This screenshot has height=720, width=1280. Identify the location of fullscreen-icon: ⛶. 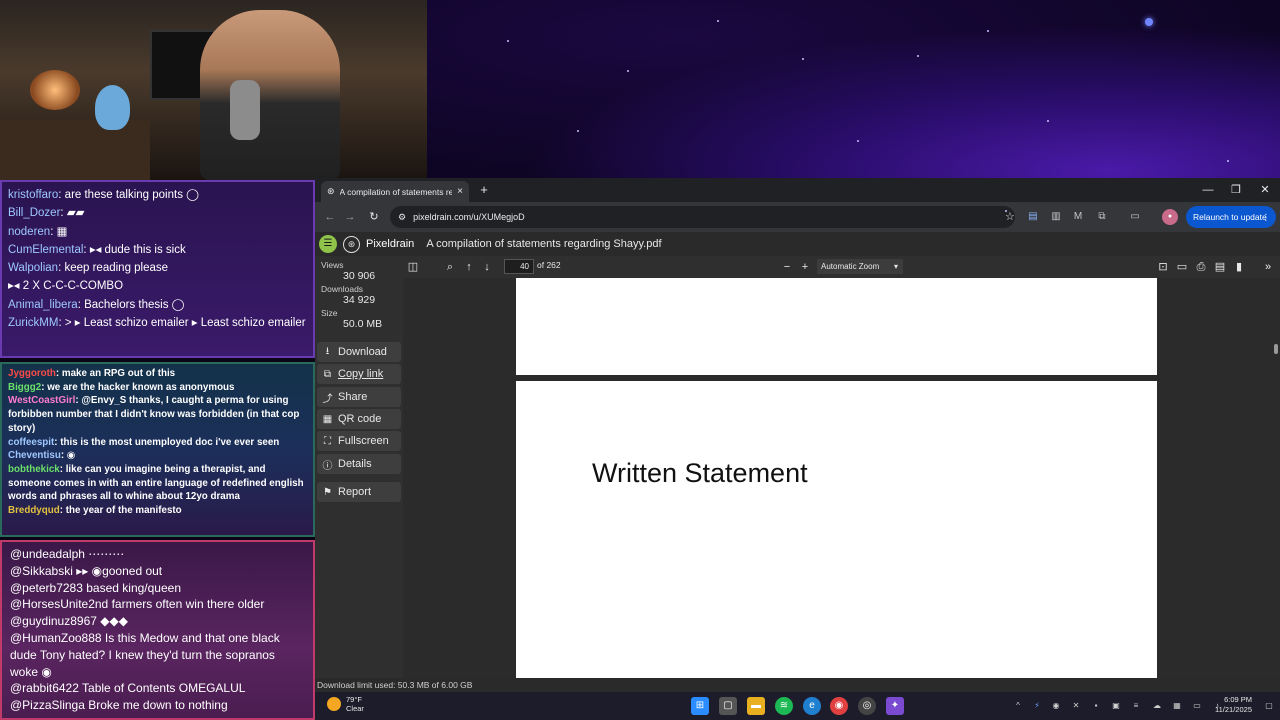
(327, 441).